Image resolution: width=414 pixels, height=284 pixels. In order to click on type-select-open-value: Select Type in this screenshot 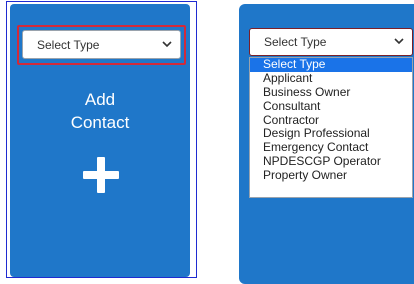, I will do `click(295, 42)`.